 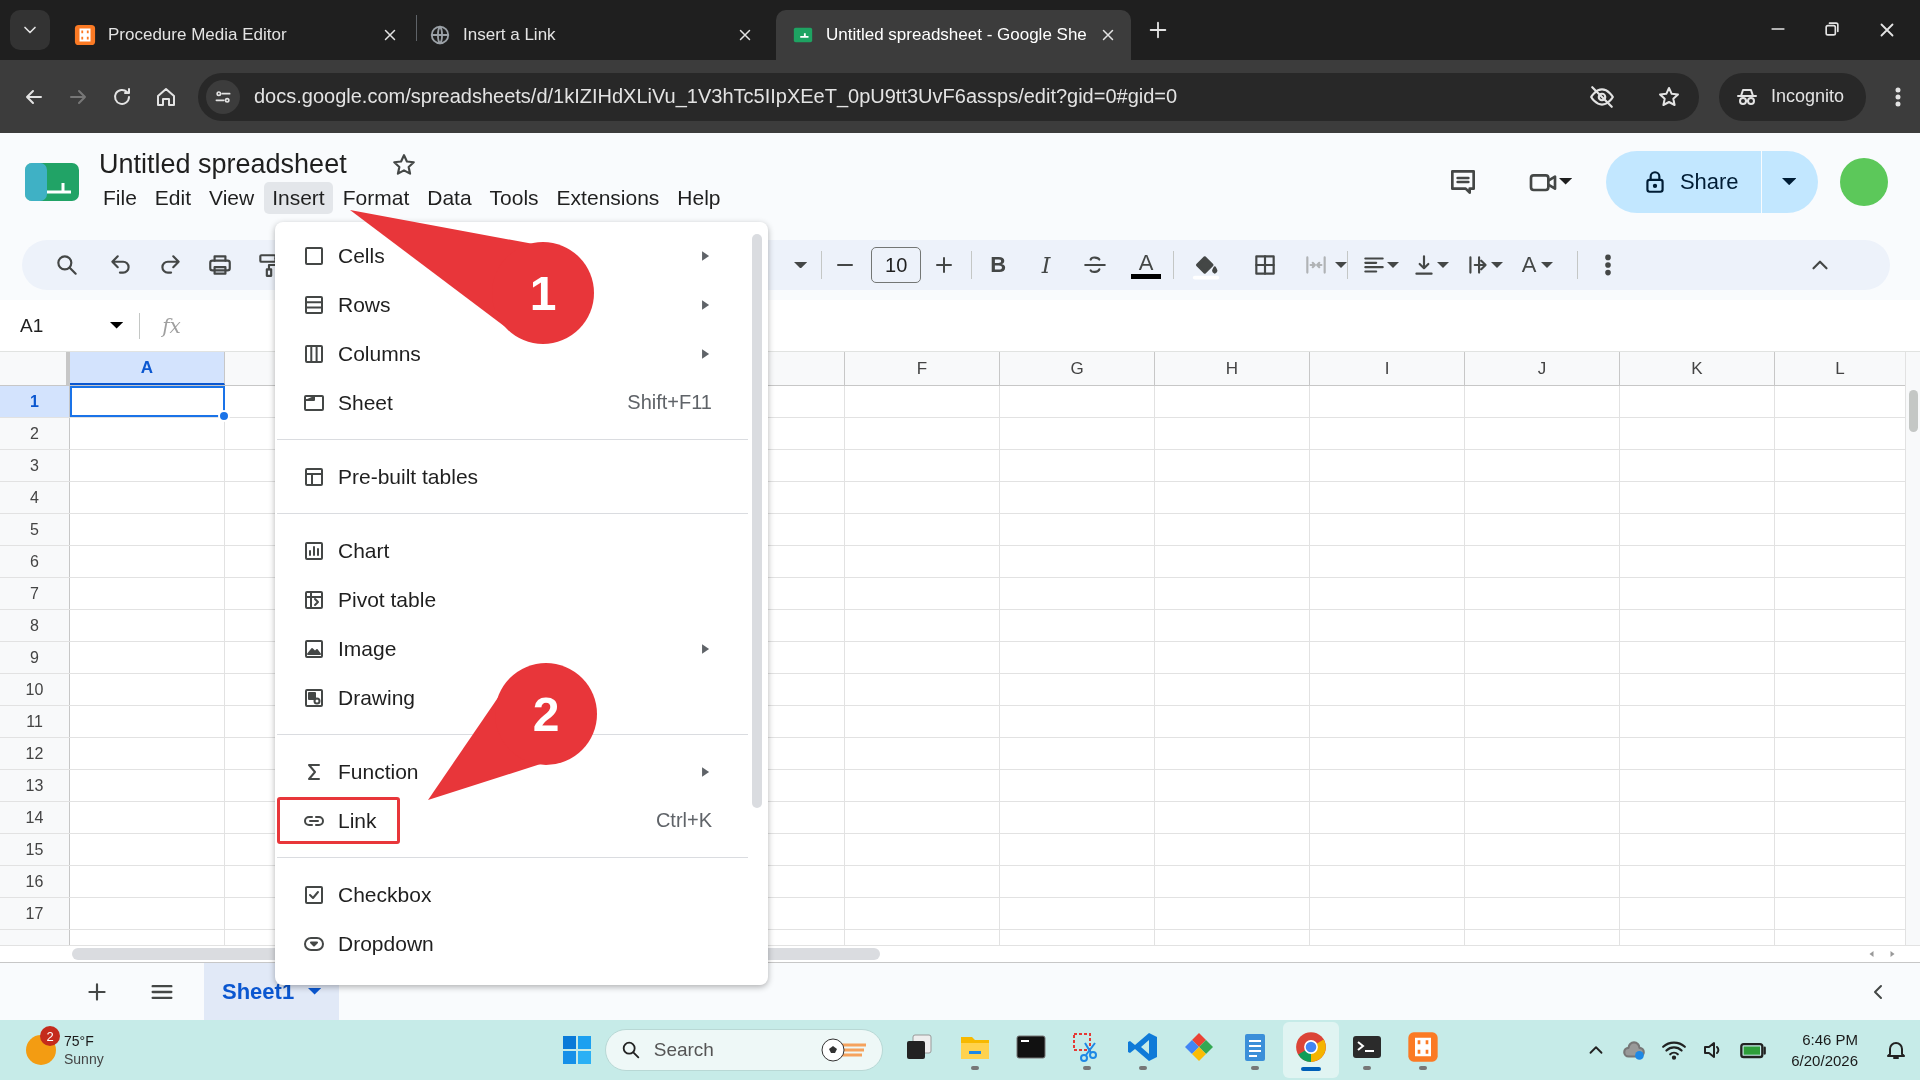 What do you see at coordinates (1142, 1046) in the screenshot?
I see `code-editor-icon` at bounding box center [1142, 1046].